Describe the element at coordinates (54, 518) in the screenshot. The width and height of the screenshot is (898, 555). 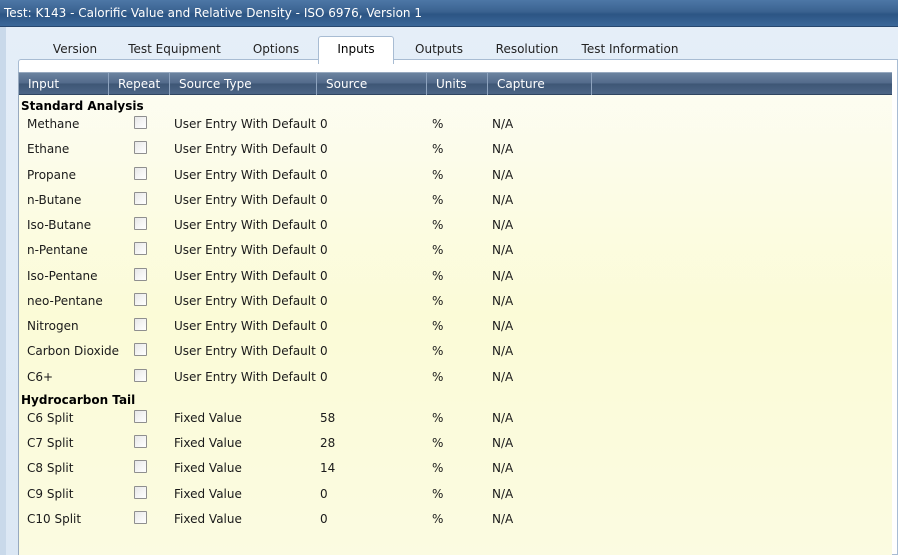
I see `input-name: C10 Split` at that location.